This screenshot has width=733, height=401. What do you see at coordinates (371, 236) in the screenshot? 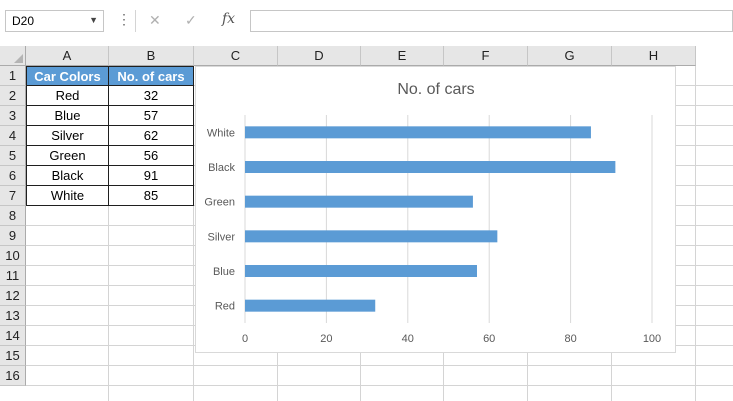
I see `bar-silver` at bounding box center [371, 236].